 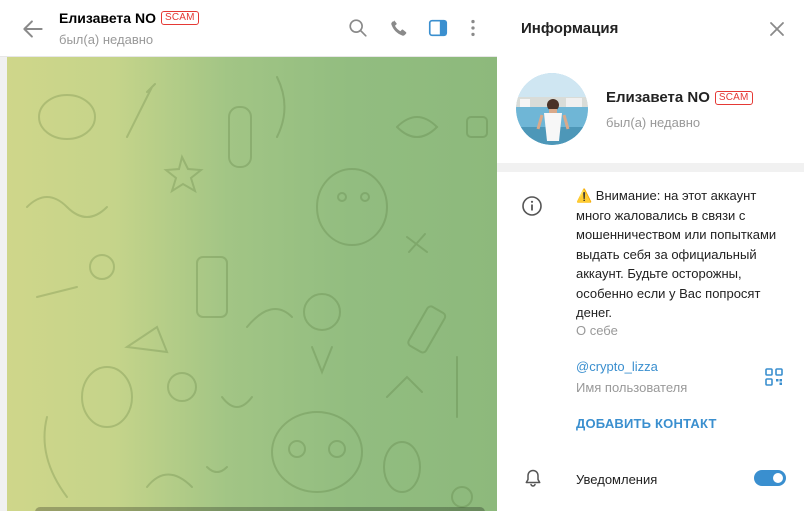 I want to click on info-circle-icon, so click(x=532, y=206).